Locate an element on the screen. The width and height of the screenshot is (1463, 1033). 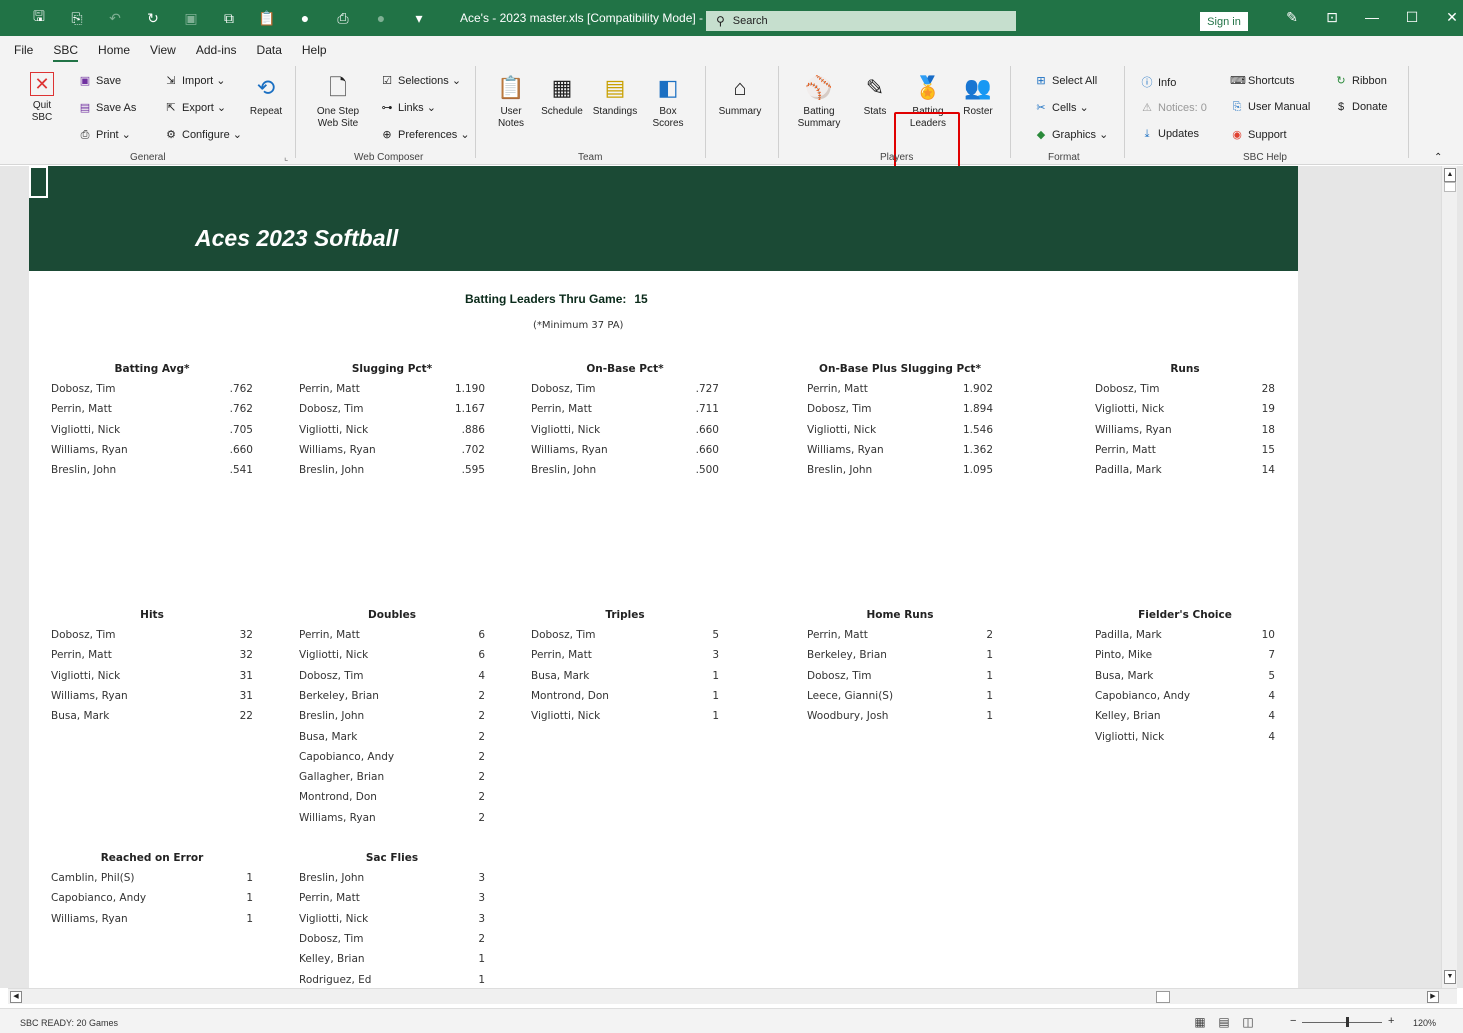
select-all-button: ⊞ Select All is located at coordinates (1065, 80).